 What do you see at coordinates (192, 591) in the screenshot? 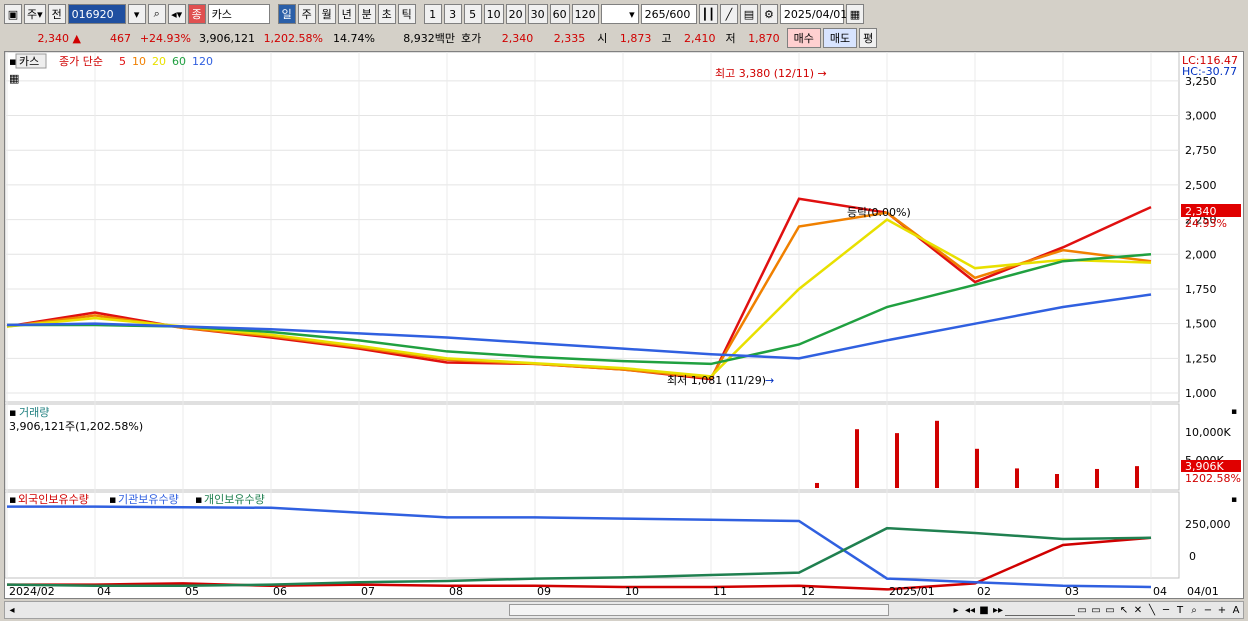
I see `x-tick-label: 05` at bounding box center [192, 591].